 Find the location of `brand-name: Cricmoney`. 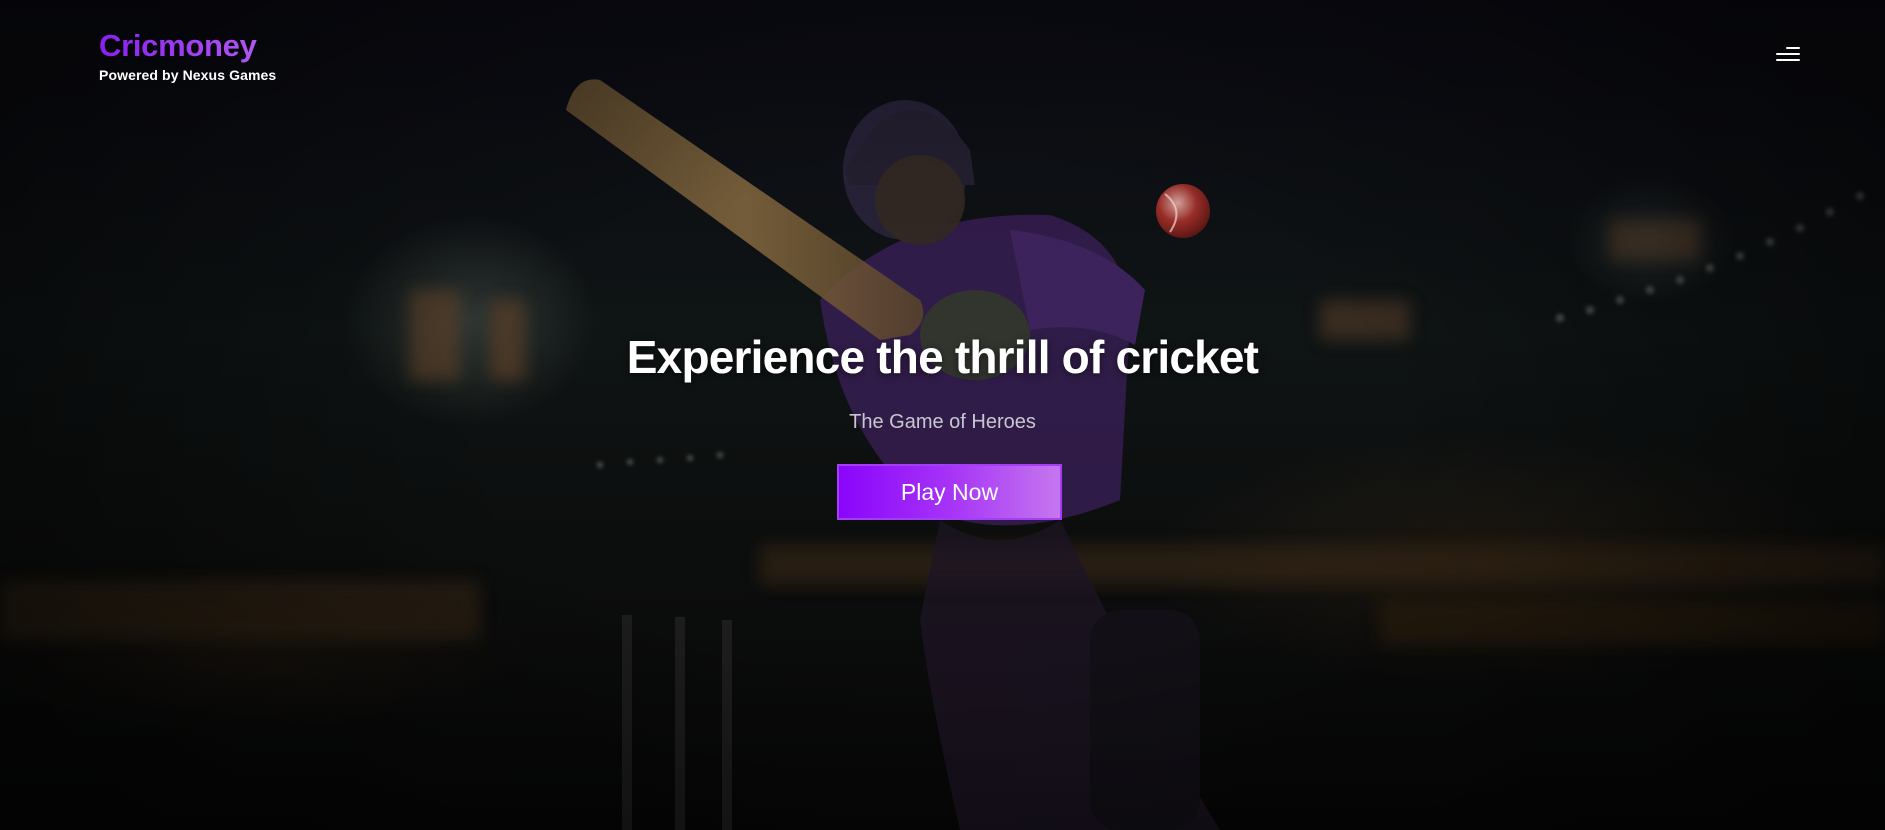

brand-name: Cricmoney is located at coordinates (187, 46).